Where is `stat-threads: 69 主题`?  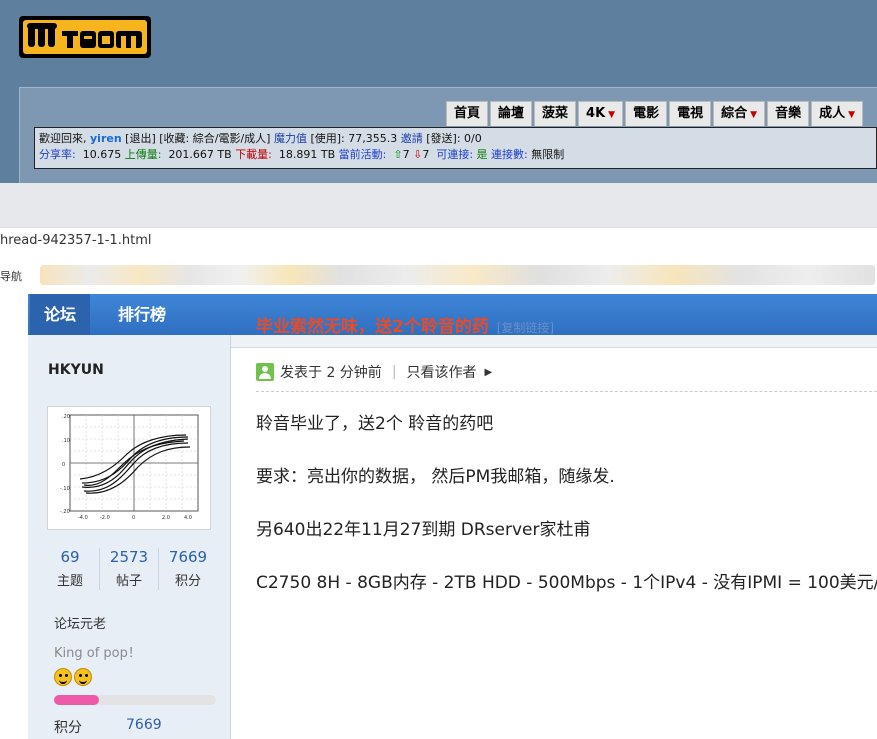
stat-threads: 69 主题 is located at coordinates (70, 568).